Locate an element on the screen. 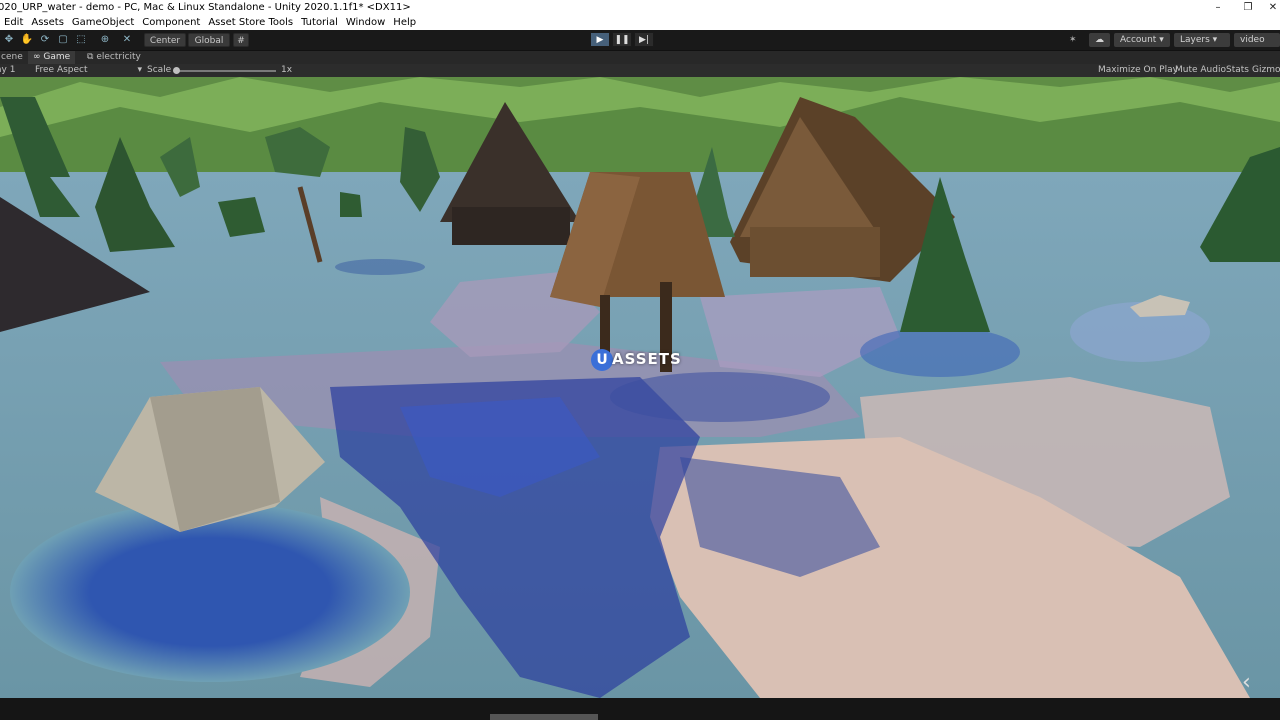  house-wall is located at coordinates (815, 252).